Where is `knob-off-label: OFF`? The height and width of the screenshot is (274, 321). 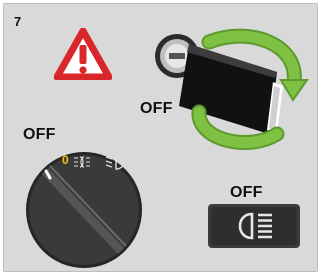
knob-off-label: OFF is located at coordinates (39, 134).